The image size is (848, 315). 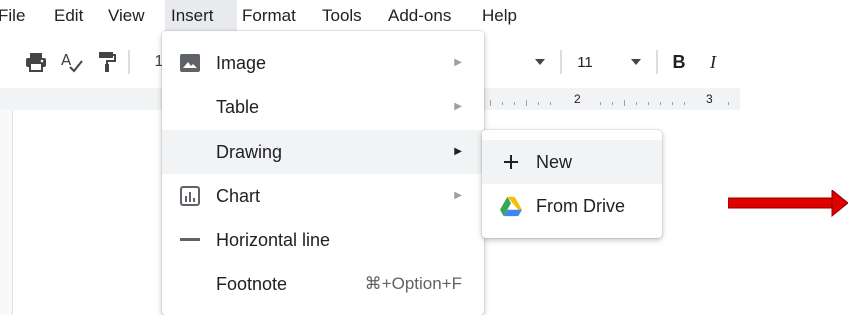 What do you see at coordinates (585, 62) in the screenshot?
I see `font-size-value: 11` at bounding box center [585, 62].